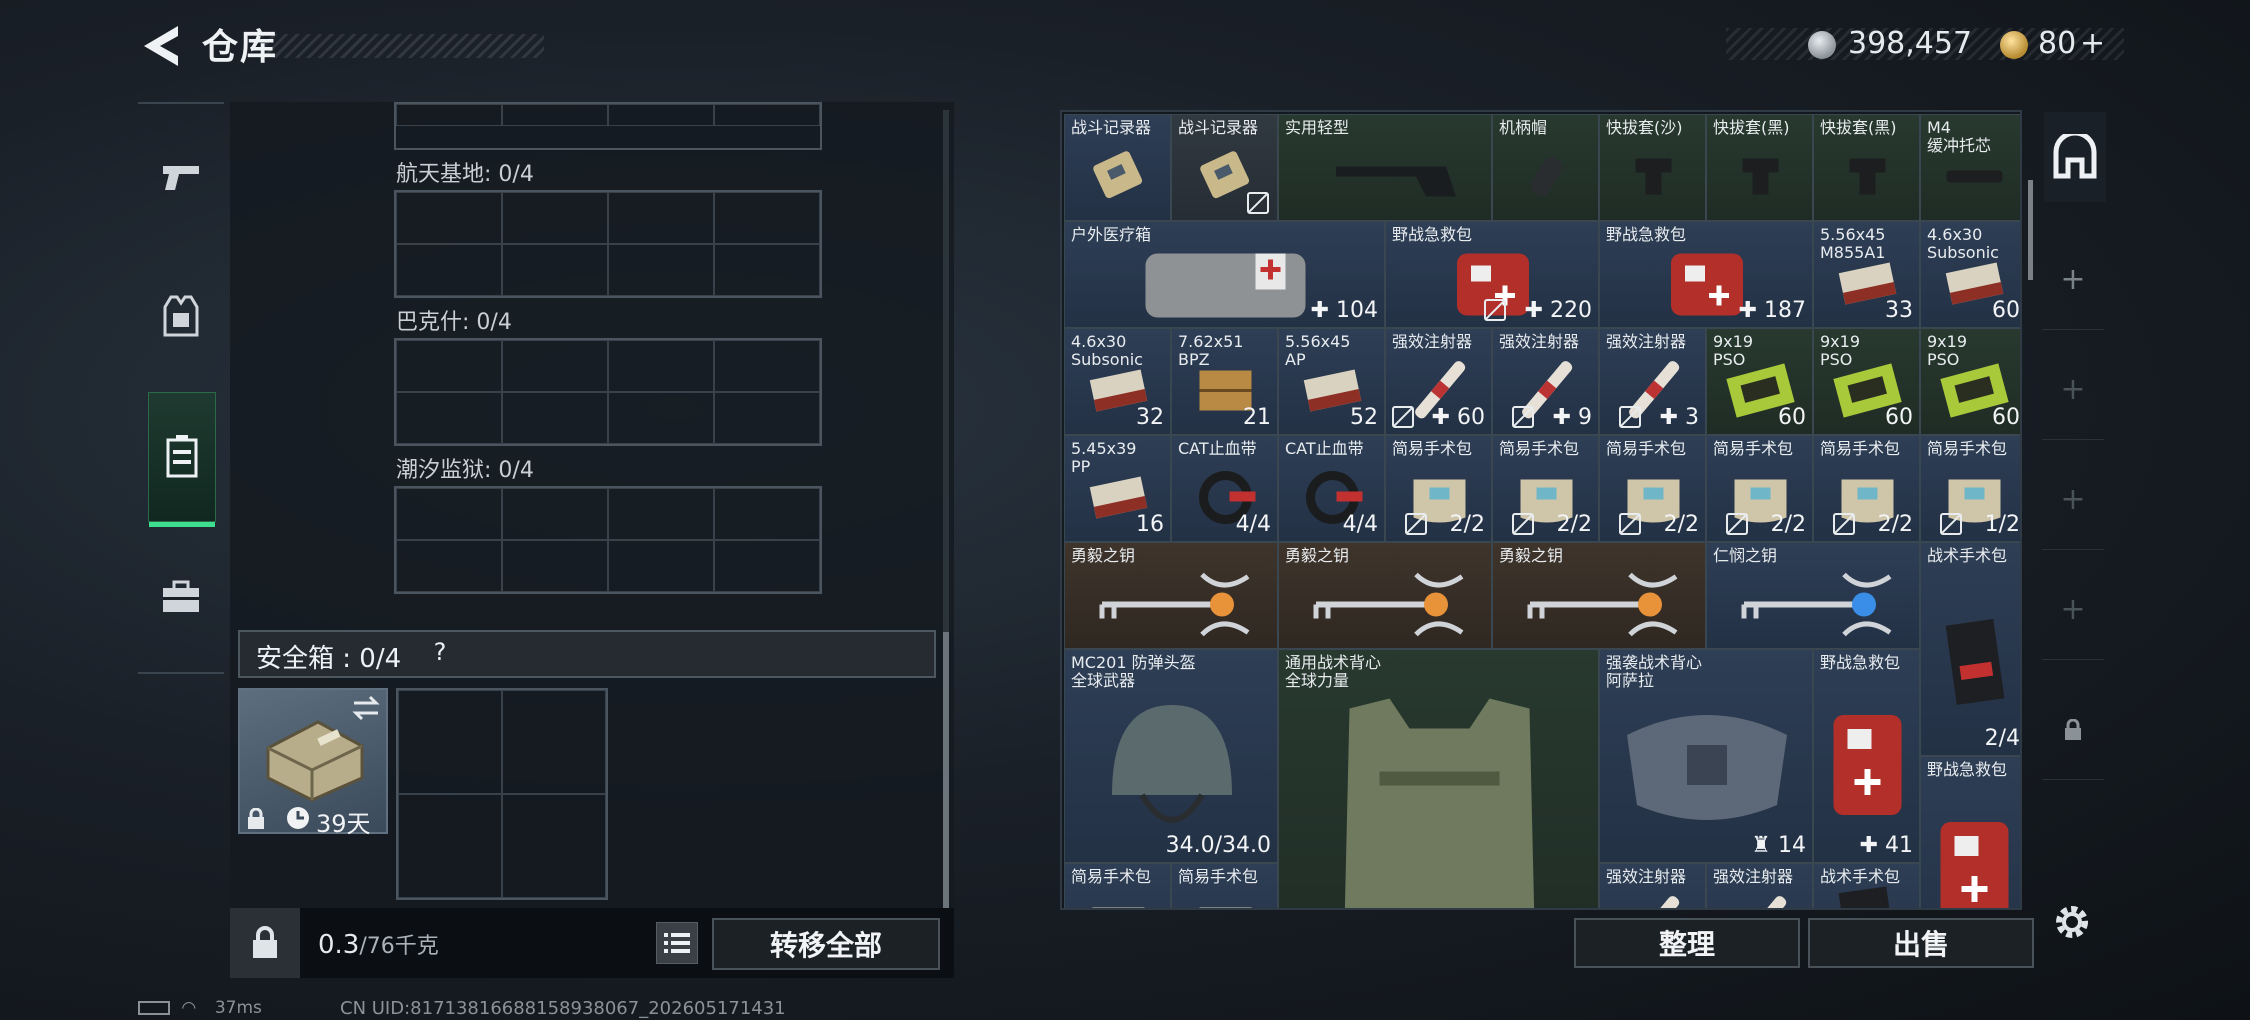 The image size is (2250, 1020). What do you see at coordinates (1970, 274) in the screenshot?
I see `inventory-item: 4.6x30 Subsonic 60` at bounding box center [1970, 274].